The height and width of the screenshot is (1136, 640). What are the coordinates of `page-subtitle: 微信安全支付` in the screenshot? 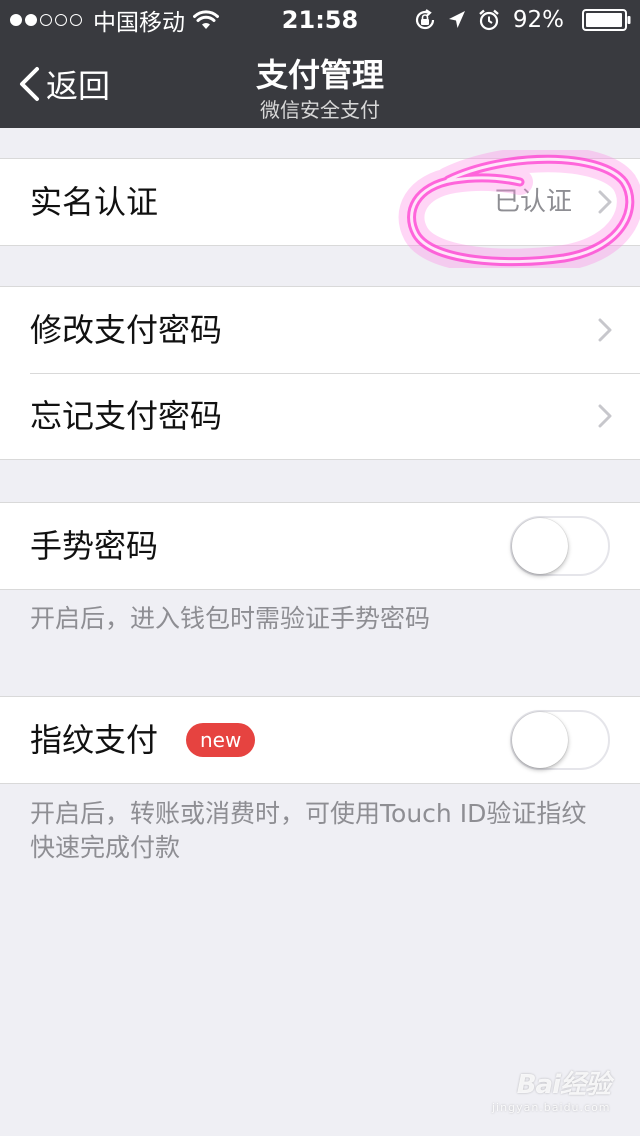 It's located at (320, 110).